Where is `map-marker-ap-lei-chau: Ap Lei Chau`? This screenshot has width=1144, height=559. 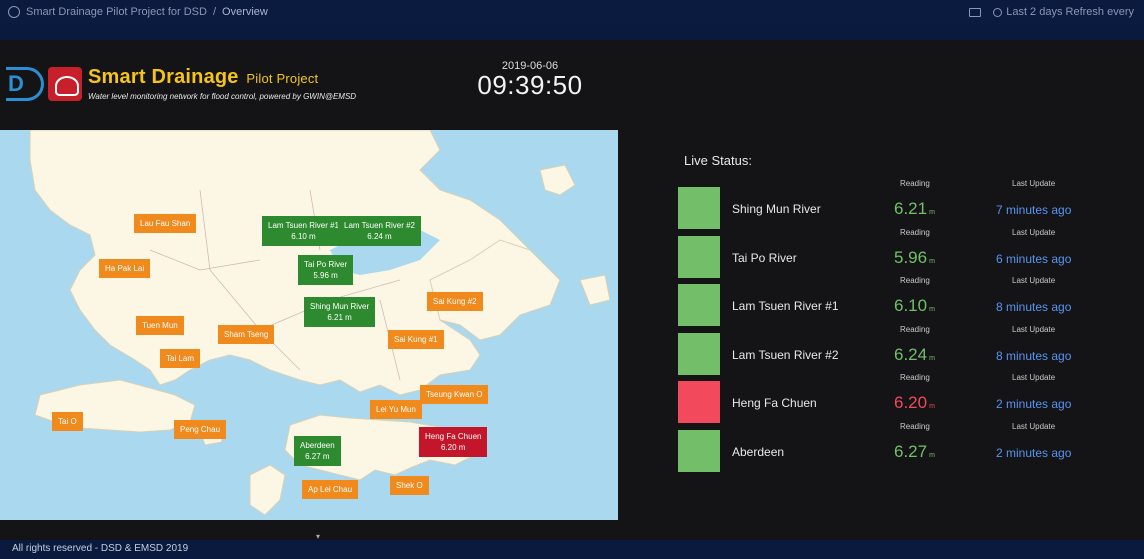 map-marker-ap-lei-chau: Ap Lei Chau is located at coordinates (330, 489).